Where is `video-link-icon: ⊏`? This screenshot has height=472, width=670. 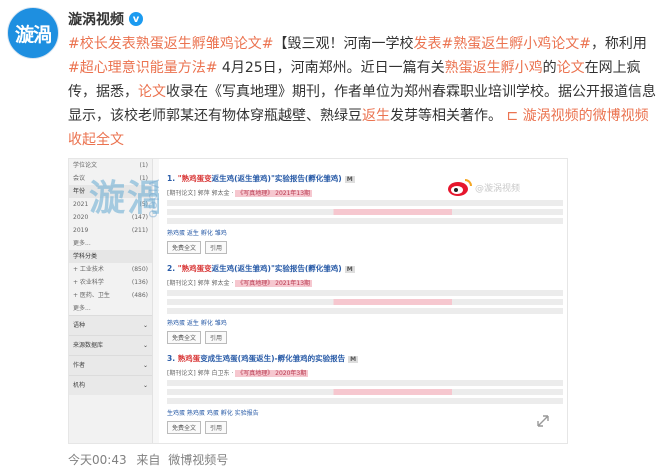 video-link-icon: ⊏ is located at coordinates (514, 116).